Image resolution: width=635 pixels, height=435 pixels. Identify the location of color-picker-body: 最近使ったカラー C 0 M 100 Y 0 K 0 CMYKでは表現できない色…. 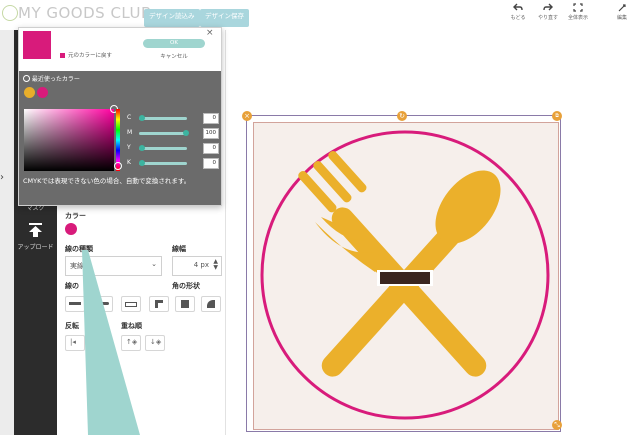
(120, 138).